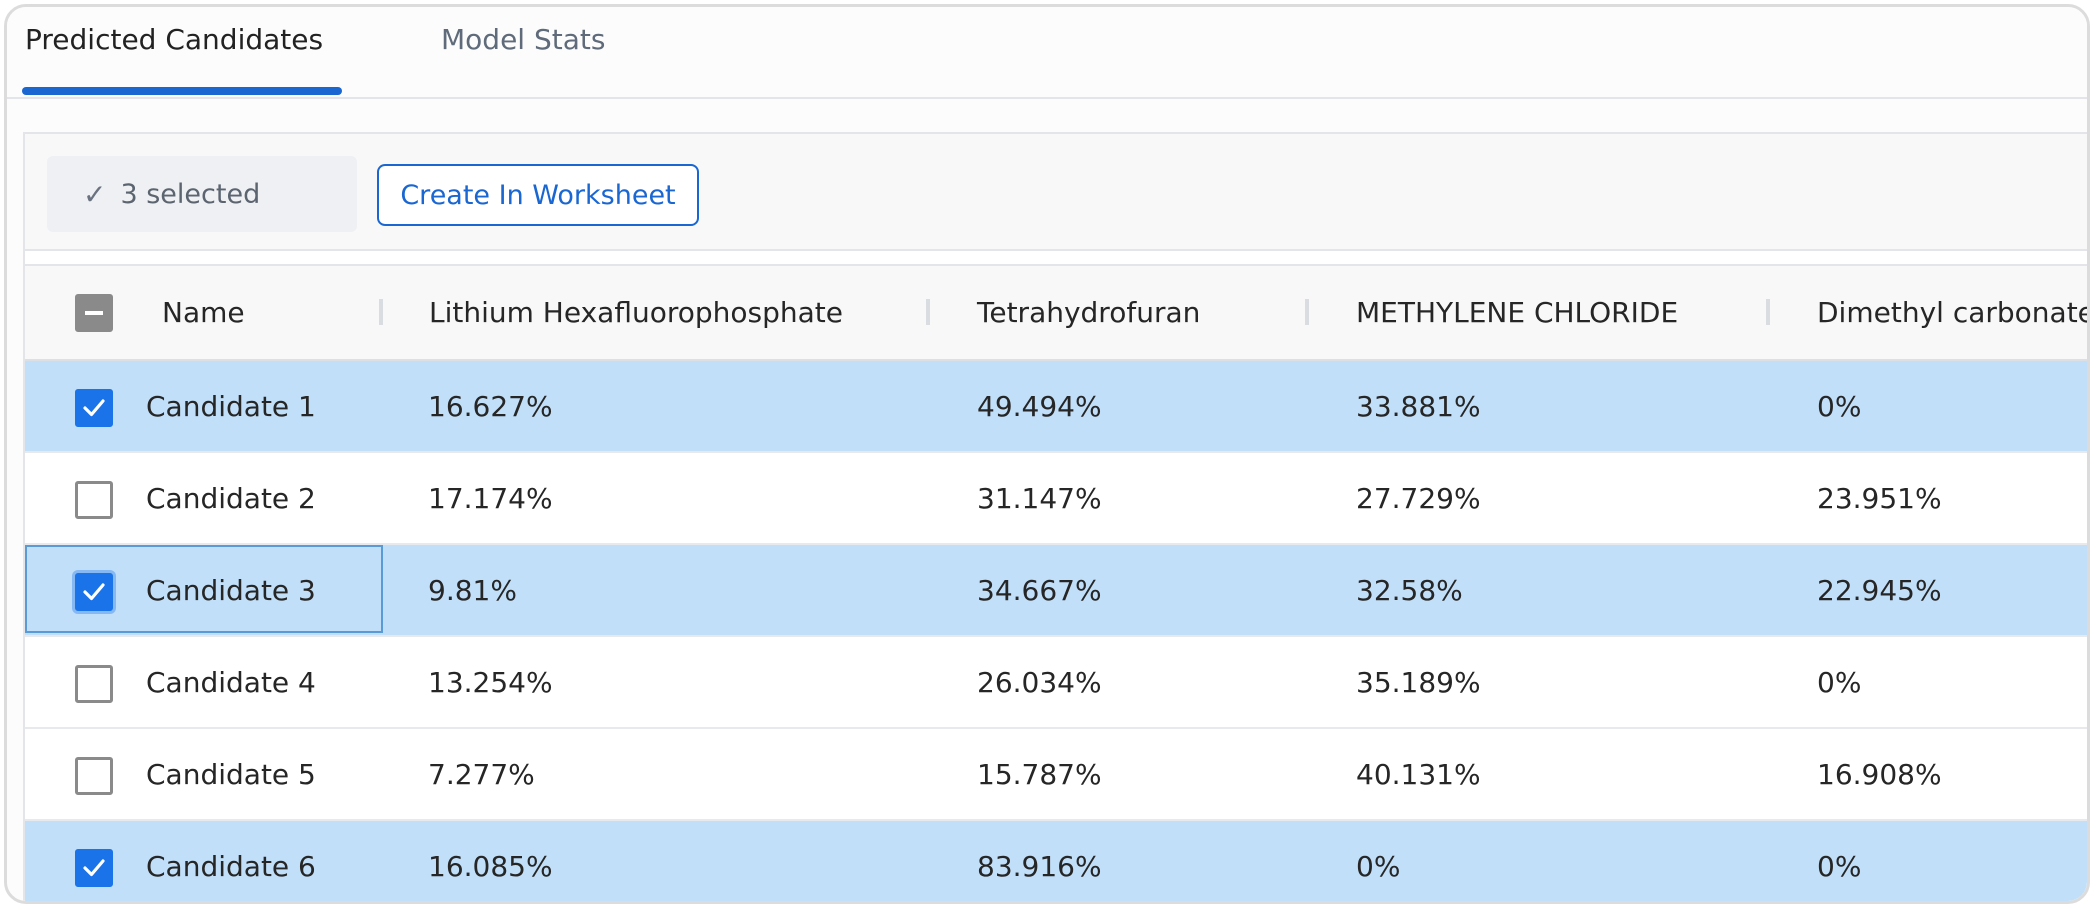 Image resolution: width=2096 pixels, height=910 pixels. Describe the element at coordinates (1039, 774) in the screenshot. I see `cell-tetrahydrofuran: 15.787%` at that location.